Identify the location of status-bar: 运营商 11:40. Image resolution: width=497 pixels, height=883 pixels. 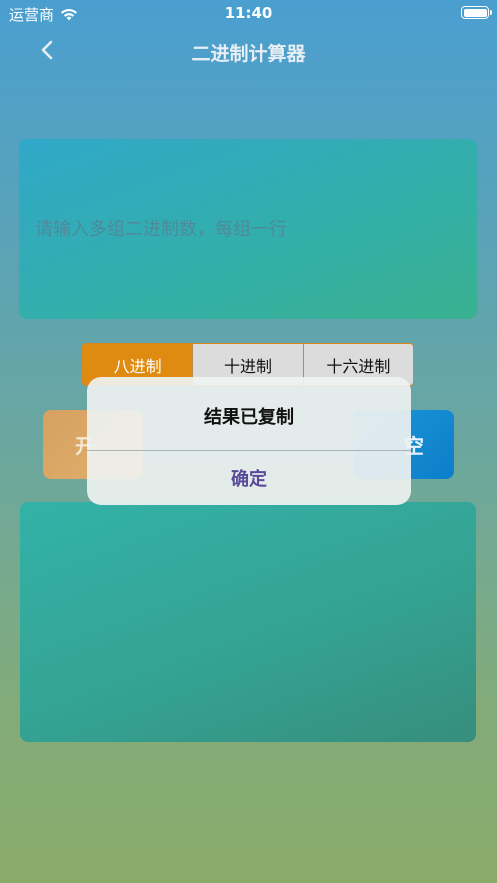
(248, 13).